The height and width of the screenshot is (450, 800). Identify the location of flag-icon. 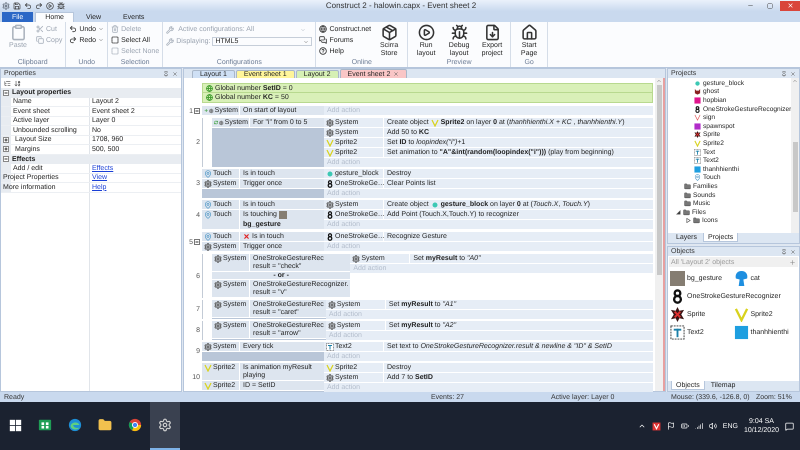
(670, 426).